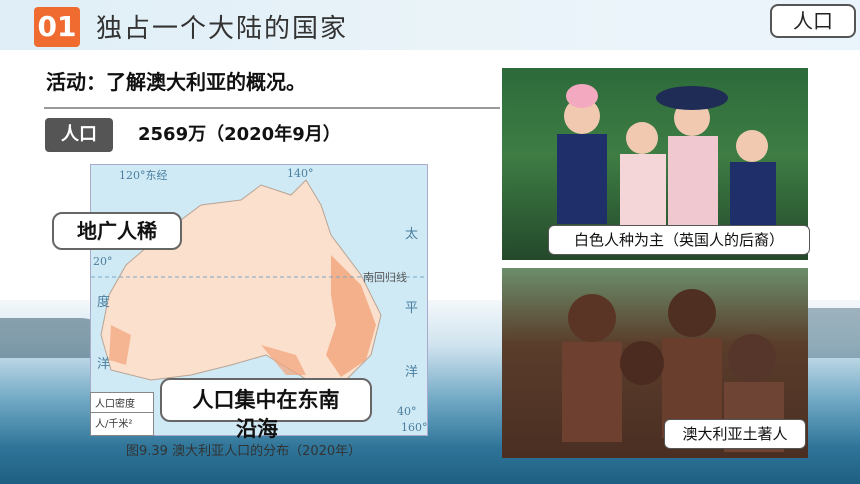 The image size is (860, 484). Describe the element at coordinates (414, 427) in the screenshot. I see `label-lon160: 160°` at that location.